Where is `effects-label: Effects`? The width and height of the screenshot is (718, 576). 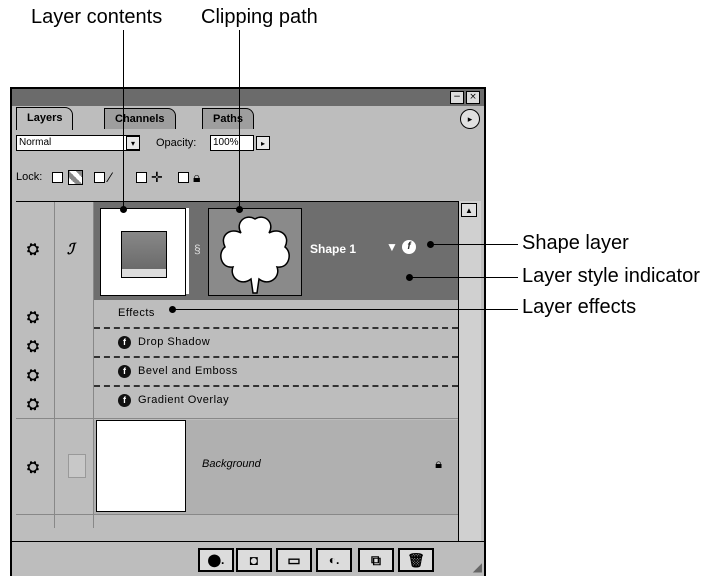 effects-label: Effects is located at coordinates (136, 313).